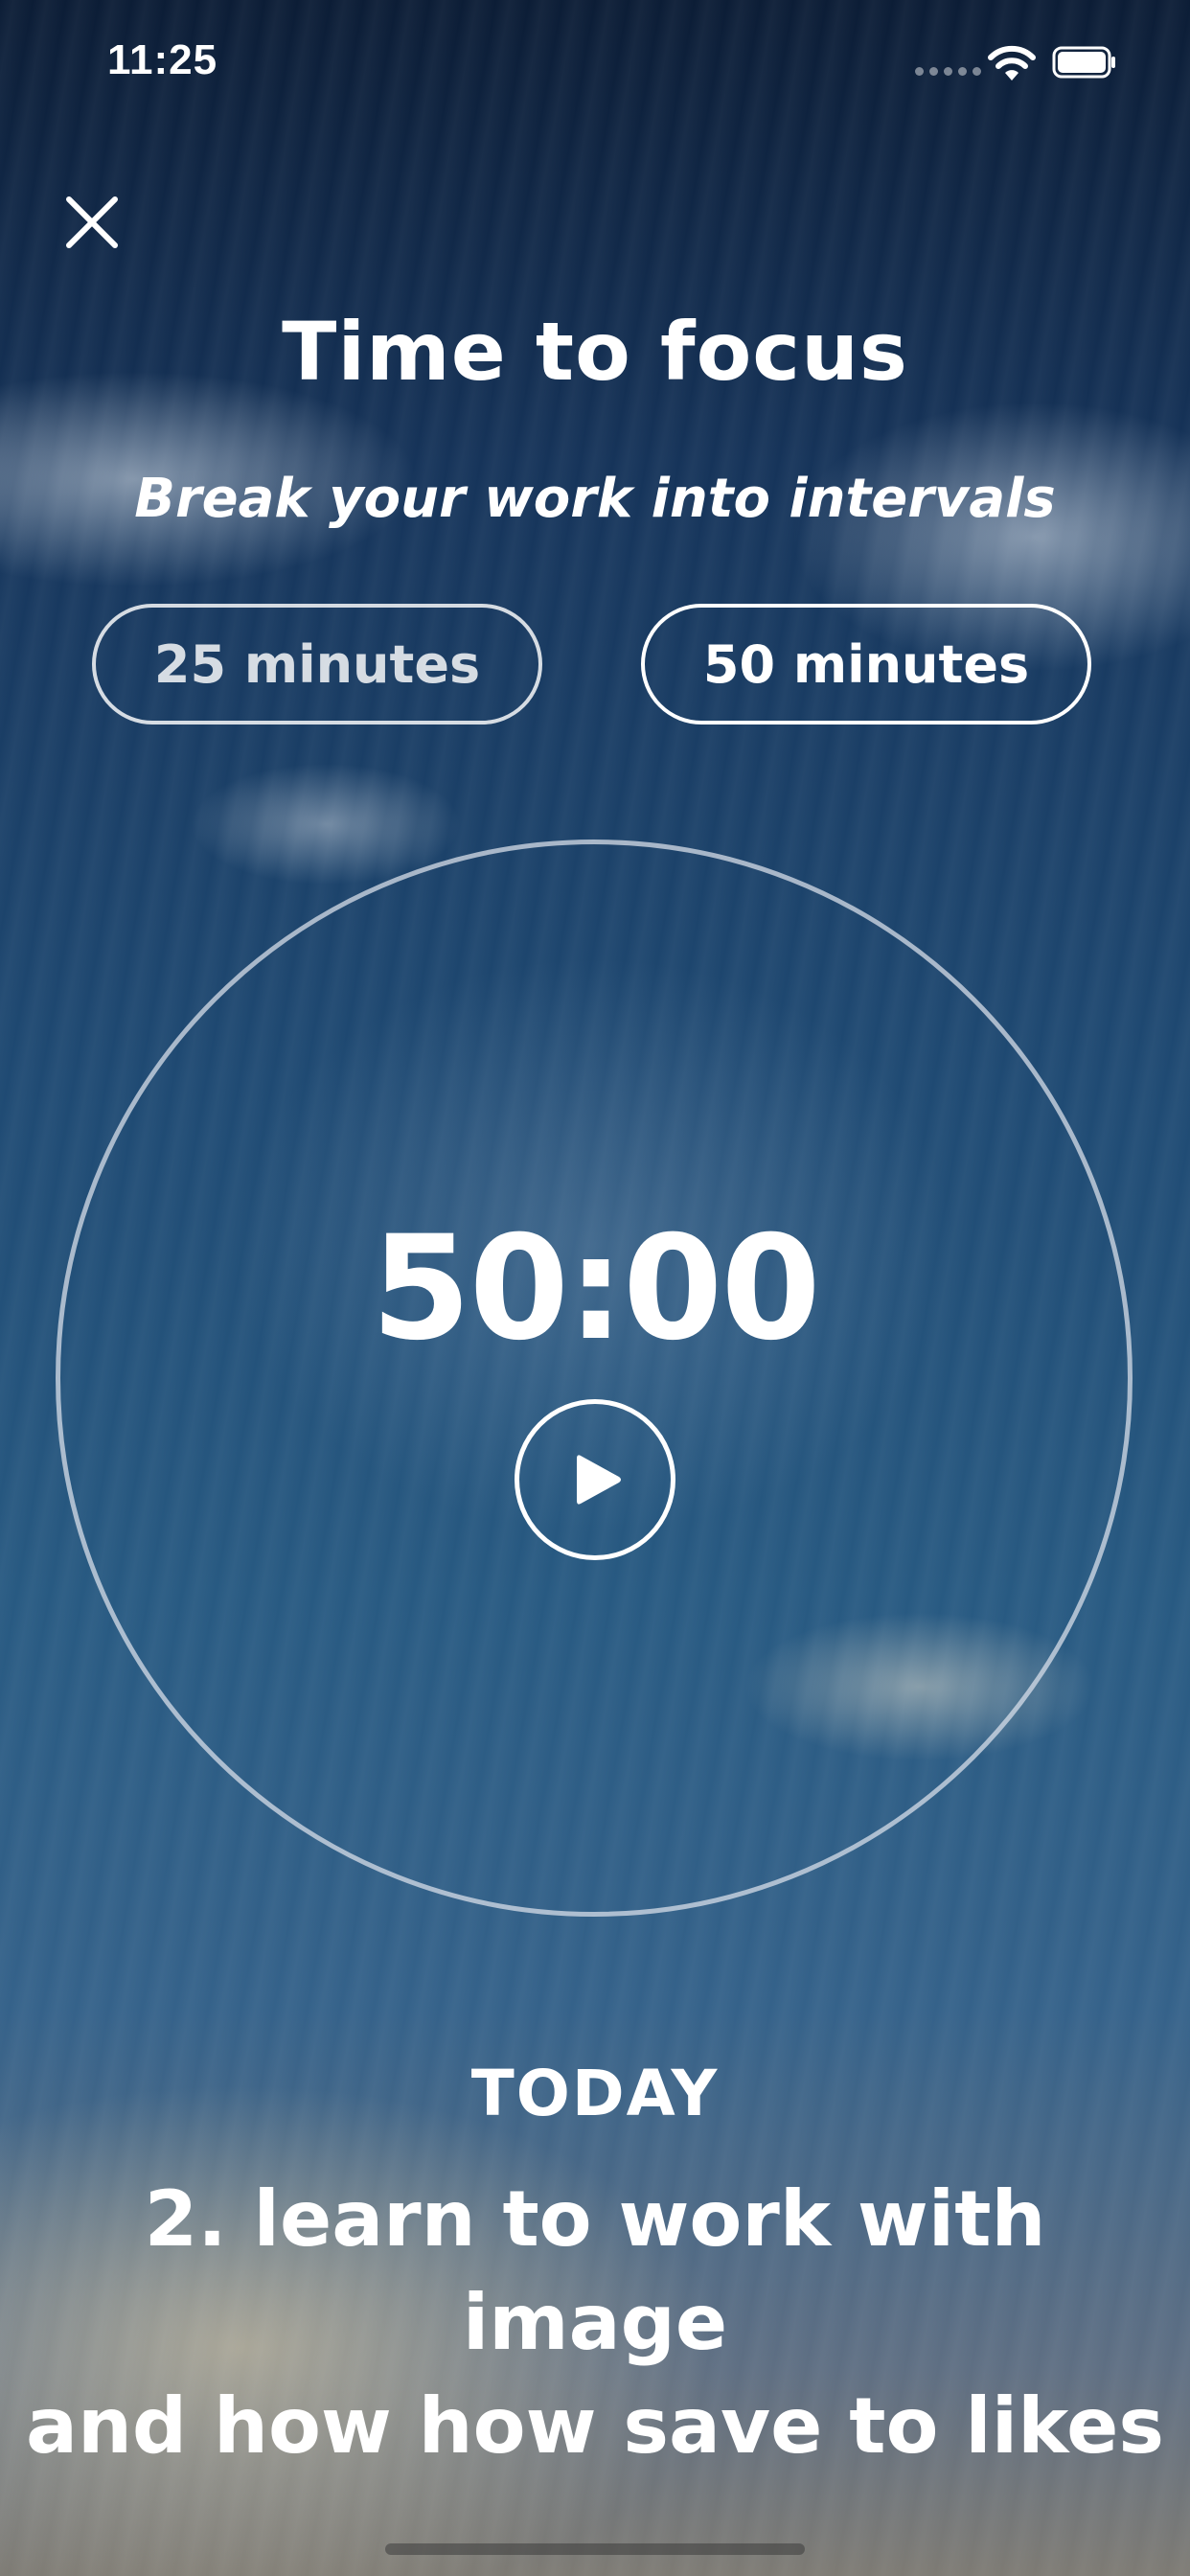  I want to click on duration-25-button: 25 minutes, so click(317, 664).